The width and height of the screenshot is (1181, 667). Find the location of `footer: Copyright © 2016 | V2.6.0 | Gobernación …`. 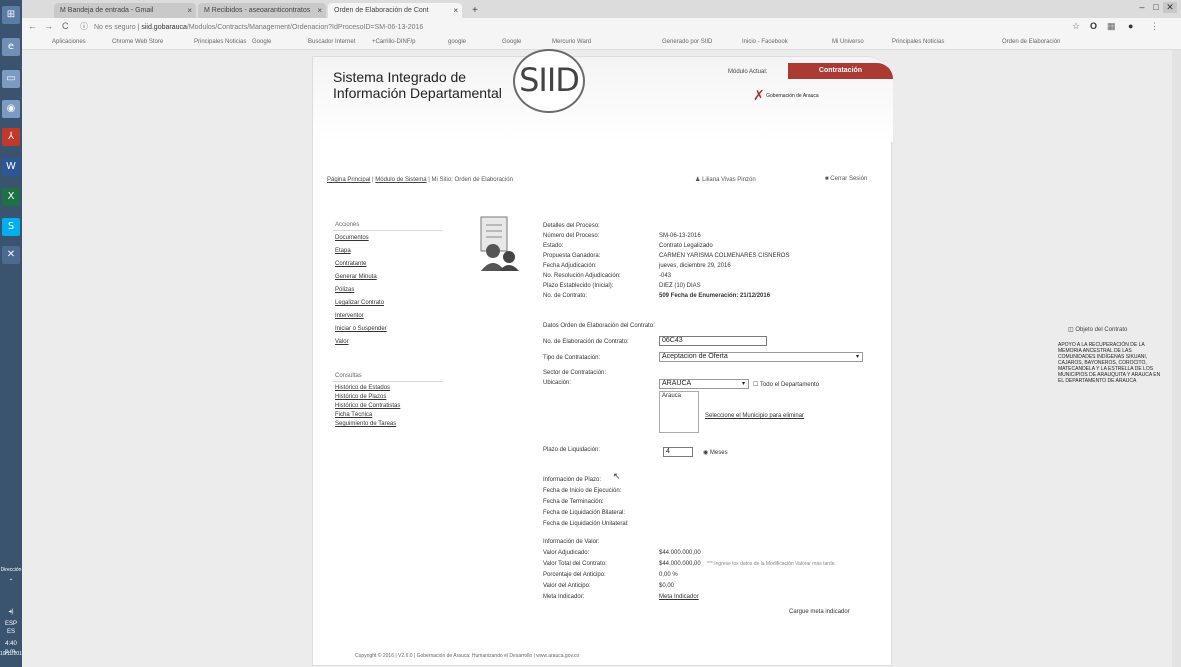

footer: Copyright © 2016 | V2.6.0 | Gobernación … is located at coordinates (467, 656).